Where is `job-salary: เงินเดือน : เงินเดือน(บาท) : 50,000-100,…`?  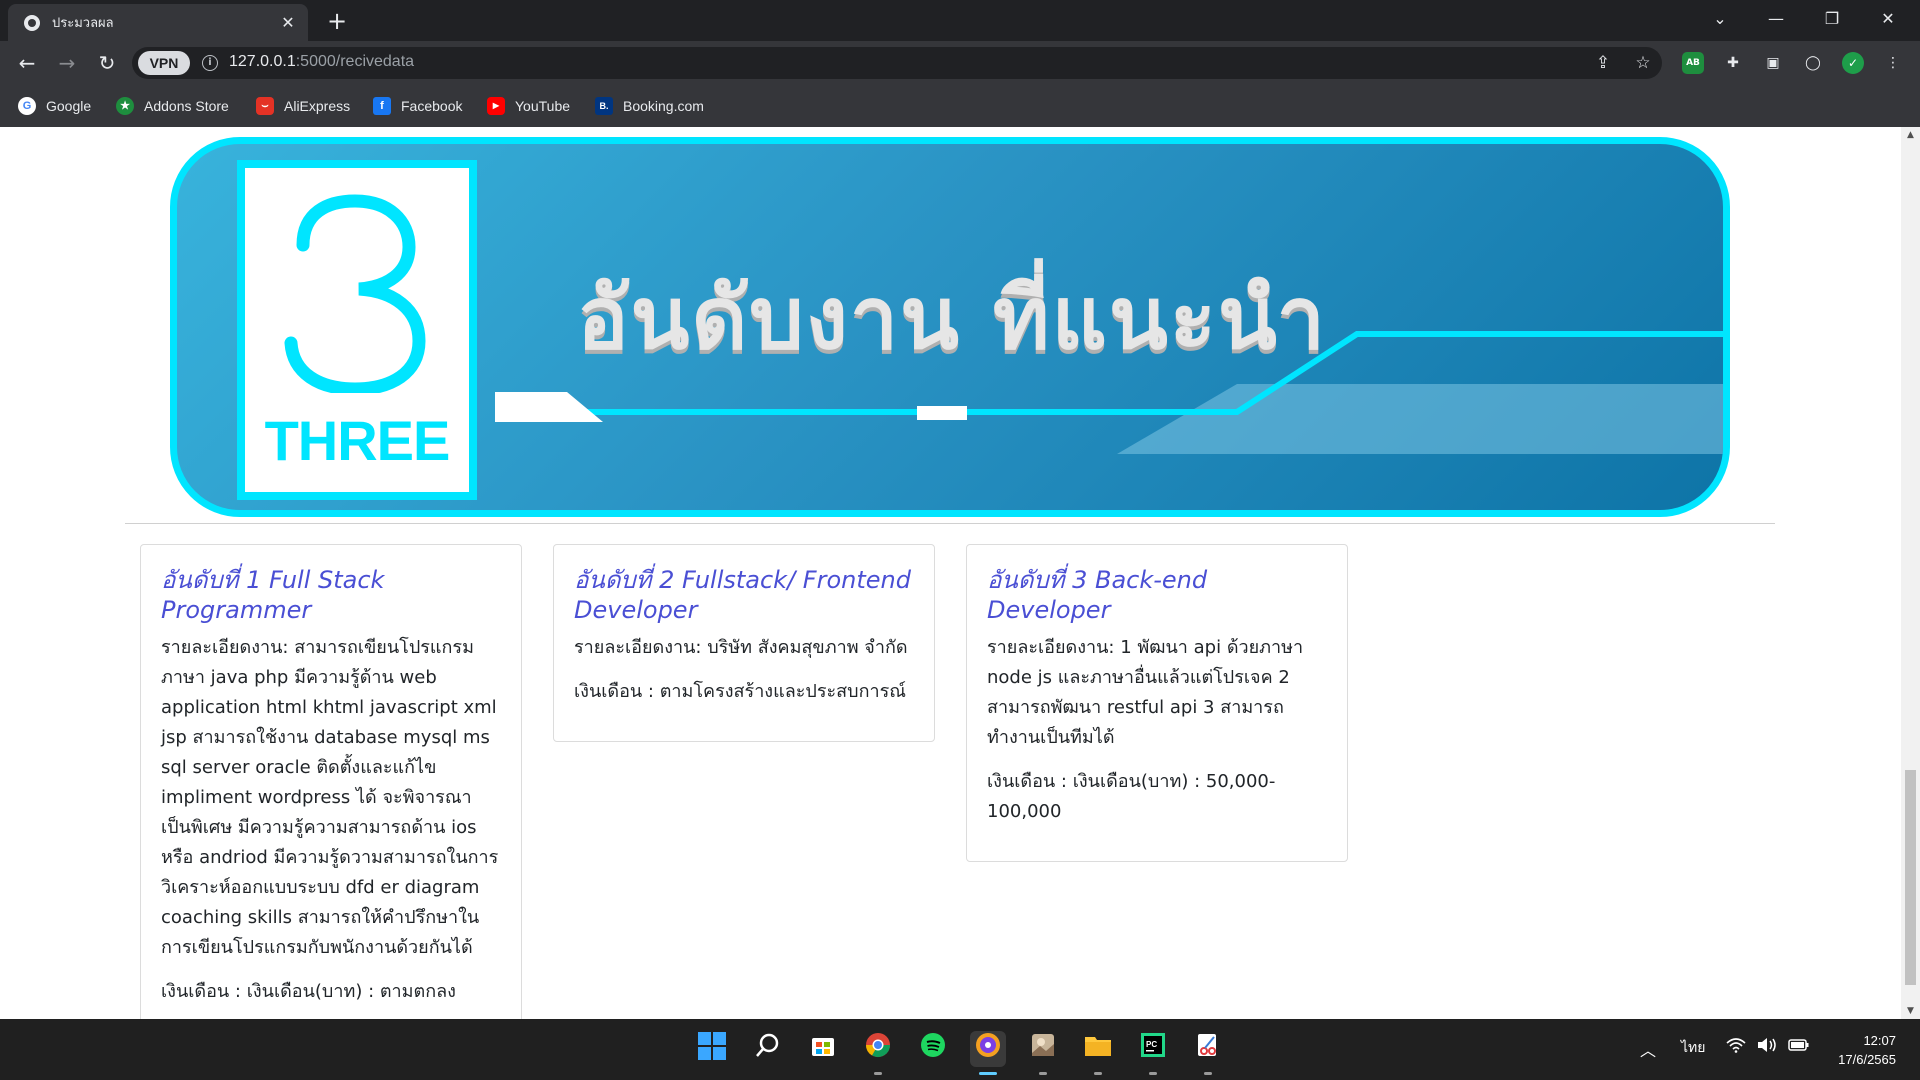 job-salary: เงินเดือน : เงินเดือน(บาท) : 50,000-100,… is located at coordinates (1131, 796).